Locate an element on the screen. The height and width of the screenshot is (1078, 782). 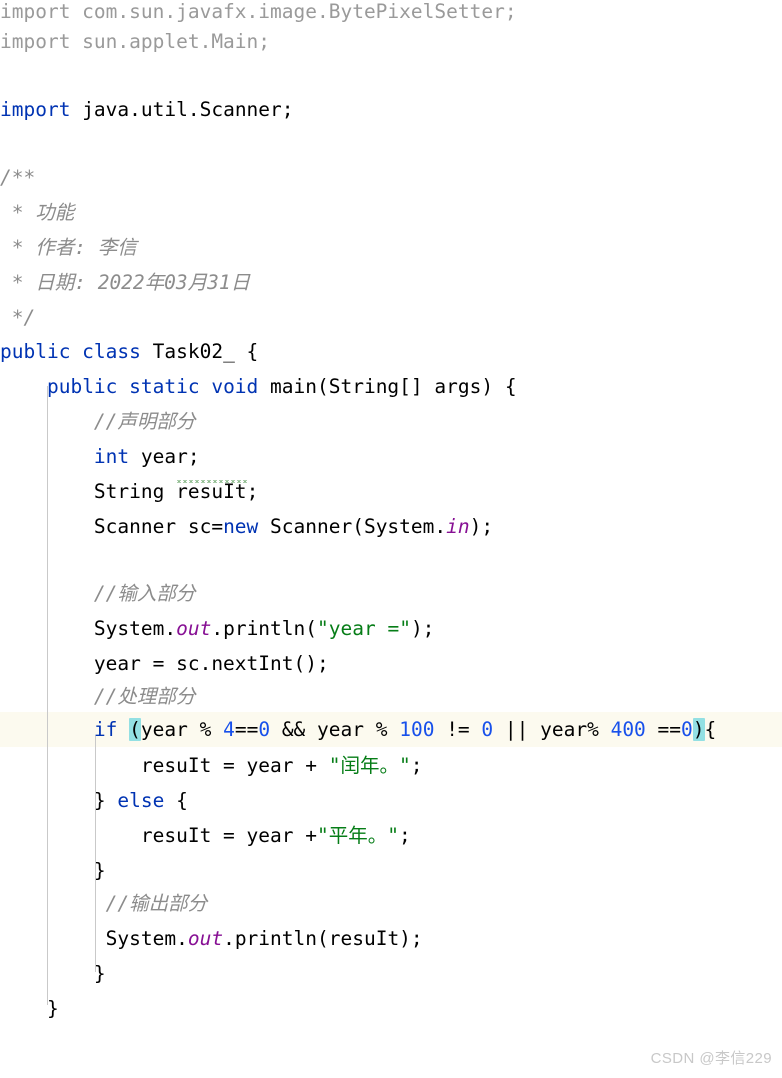
code-line-24: } else { is located at coordinates (94, 800).